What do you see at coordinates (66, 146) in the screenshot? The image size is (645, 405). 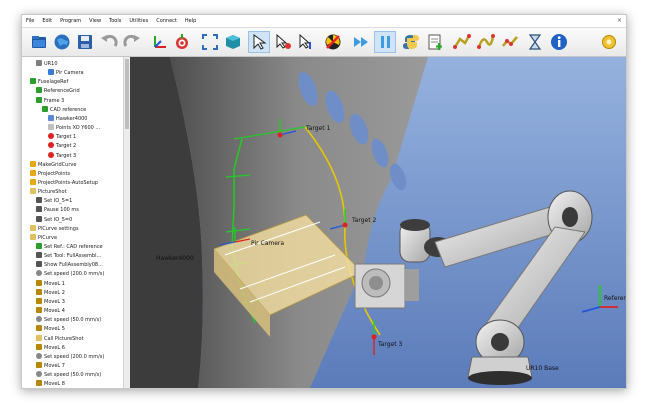 I see `tree-item-label: Target 2` at bounding box center [66, 146].